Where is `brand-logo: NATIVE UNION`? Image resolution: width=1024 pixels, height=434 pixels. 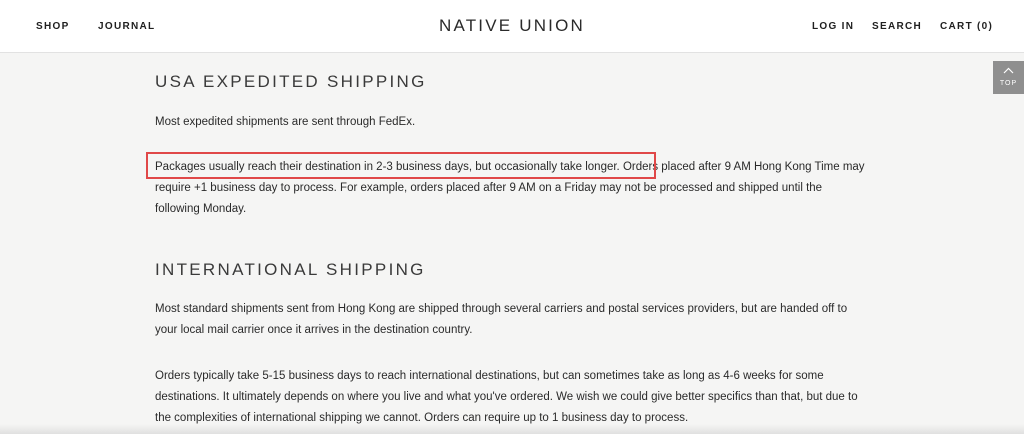 brand-logo: NATIVE UNION is located at coordinates (512, 26).